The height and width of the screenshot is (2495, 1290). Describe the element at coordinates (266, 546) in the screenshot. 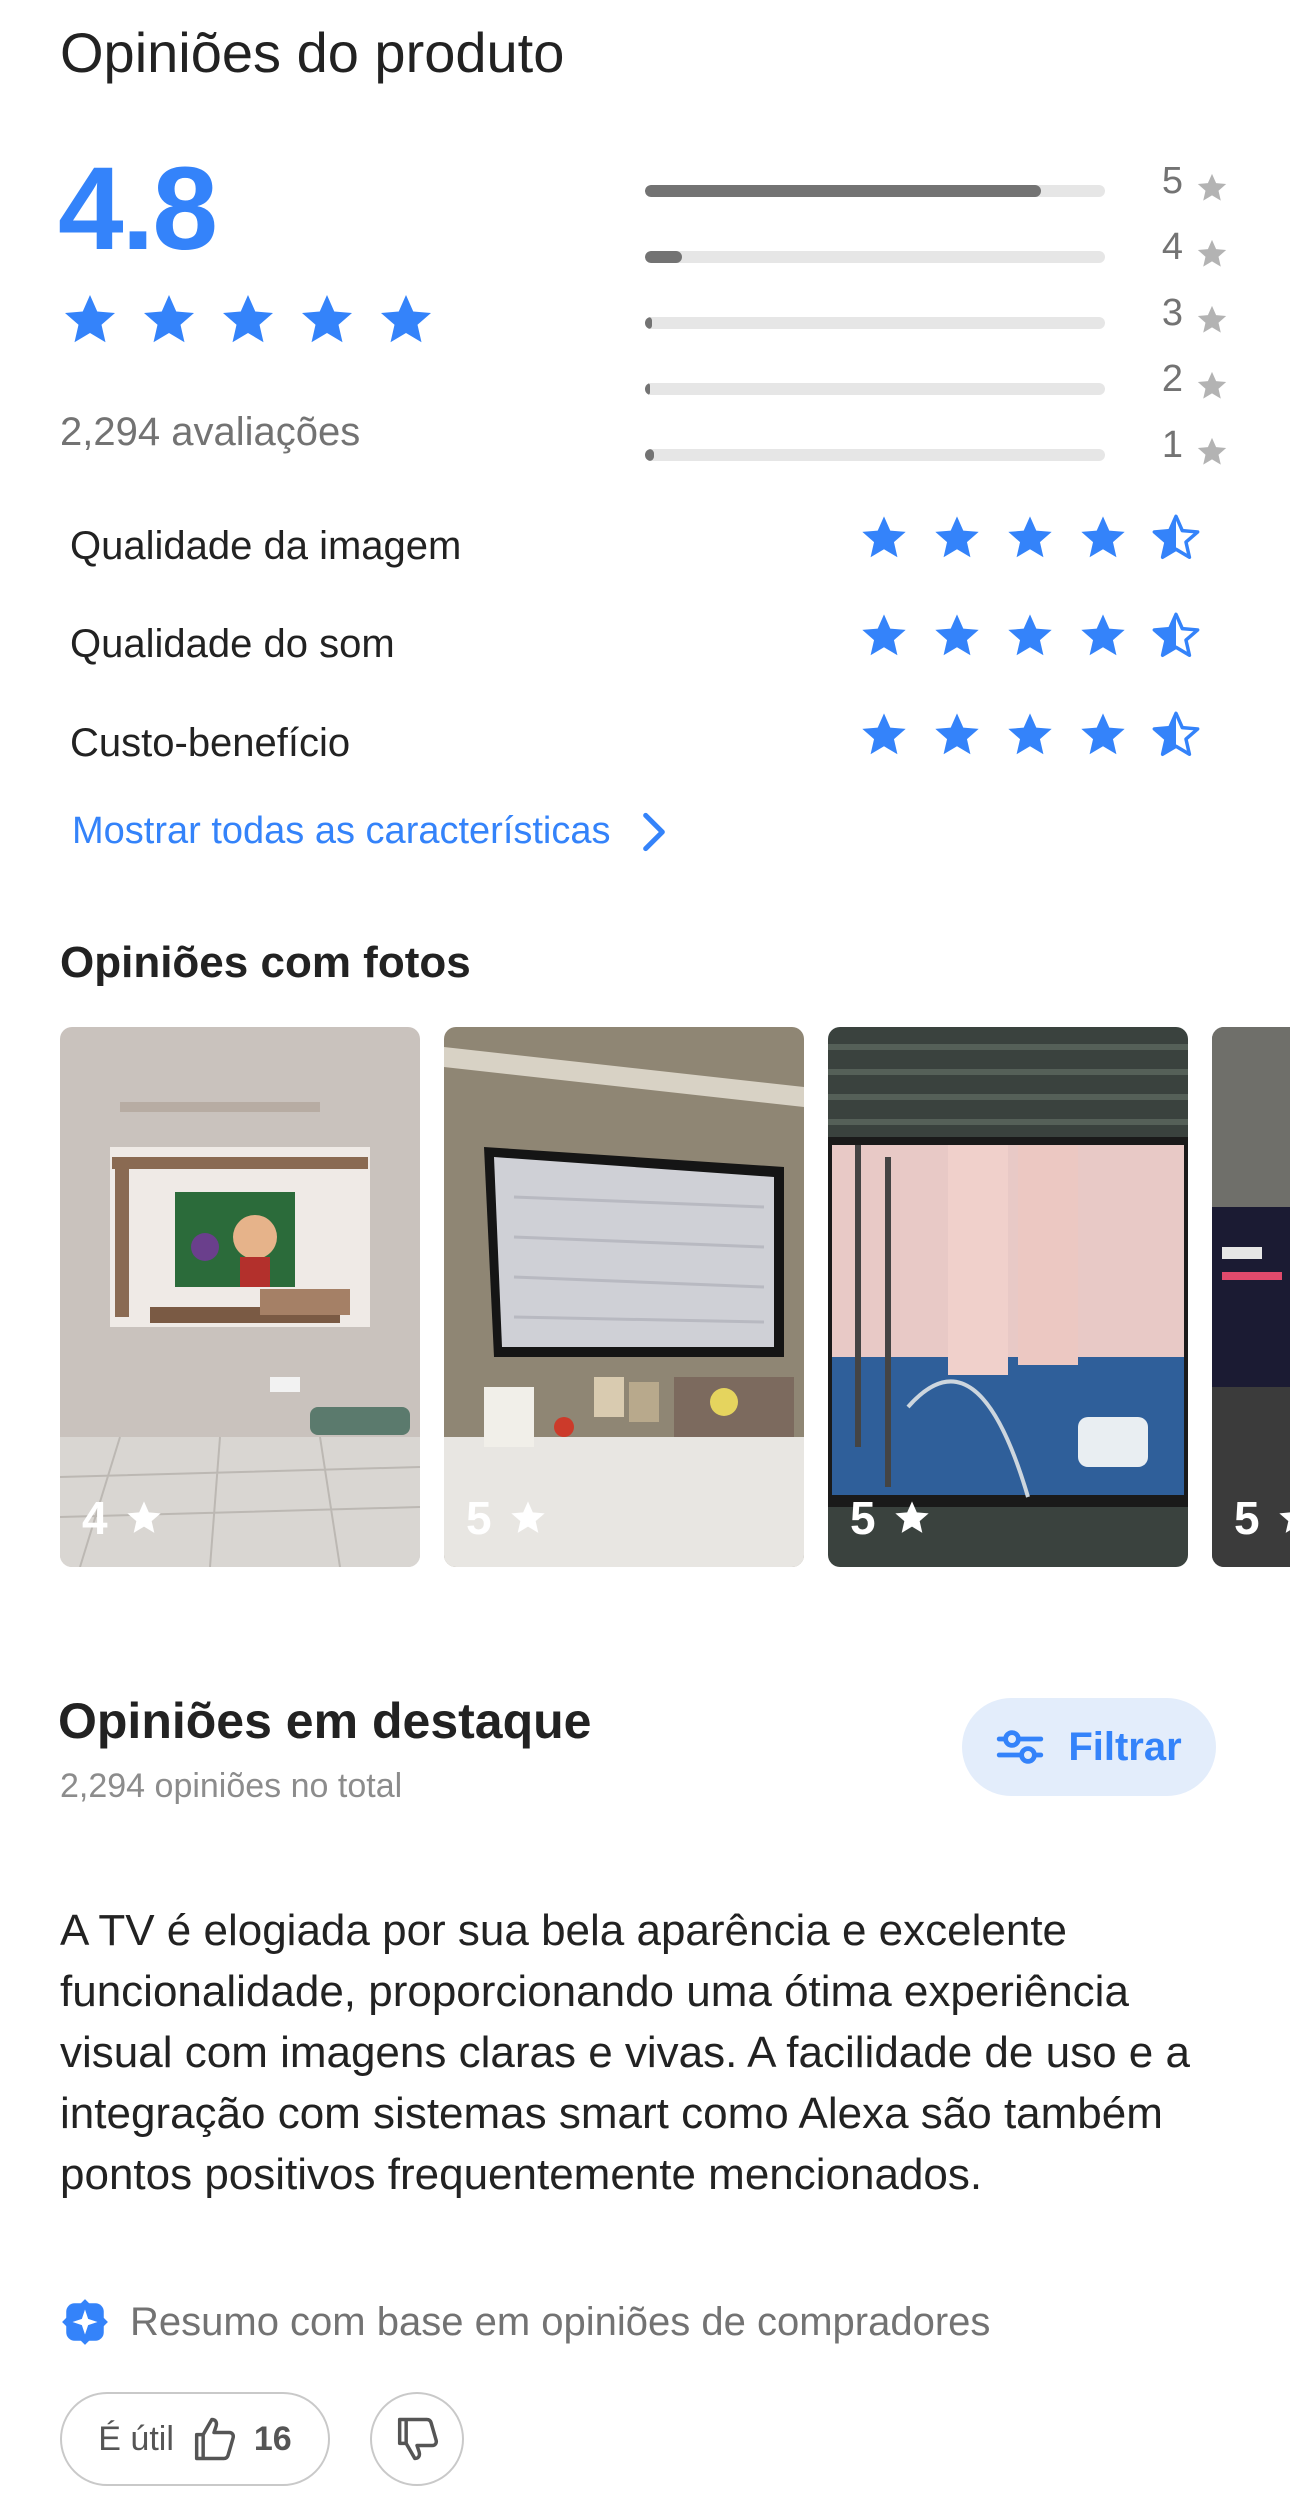

I see `feature-label: Qualidade da imagem` at that location.